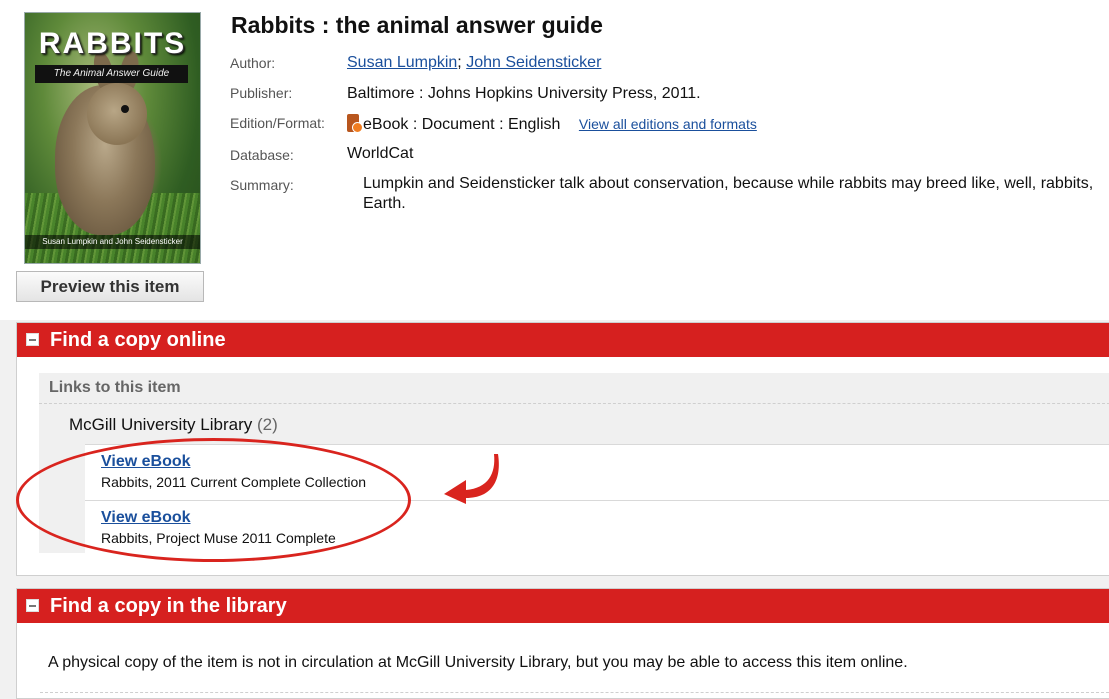 The width and height of the screenshot is (1109, 699). Describe the element at coordinates (117, 114) in the screenshot. I see `cover-rabbit-head` at that location.